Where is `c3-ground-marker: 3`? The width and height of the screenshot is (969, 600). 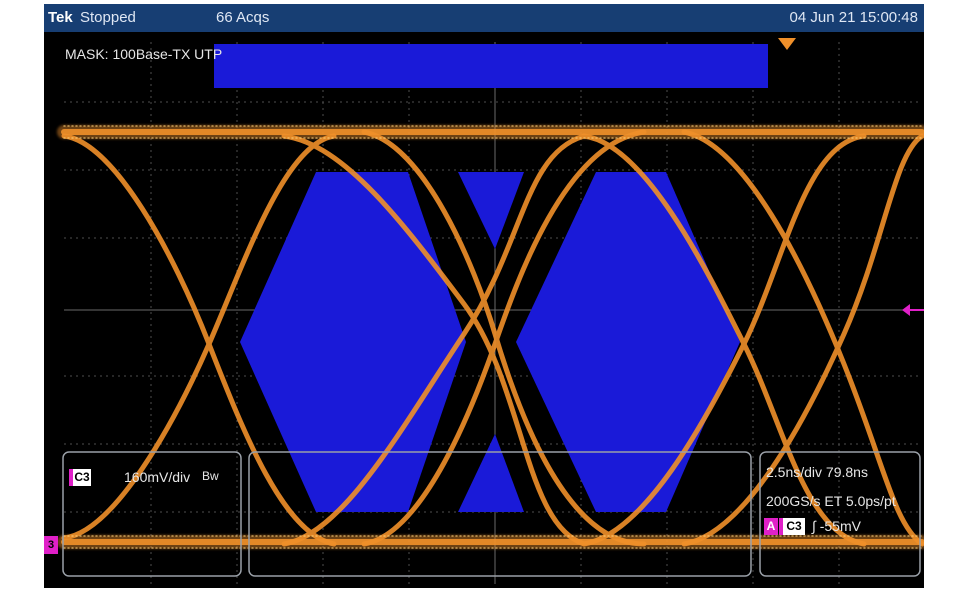
c3-ground-marker: 3 is located at coordinates (51, 545).